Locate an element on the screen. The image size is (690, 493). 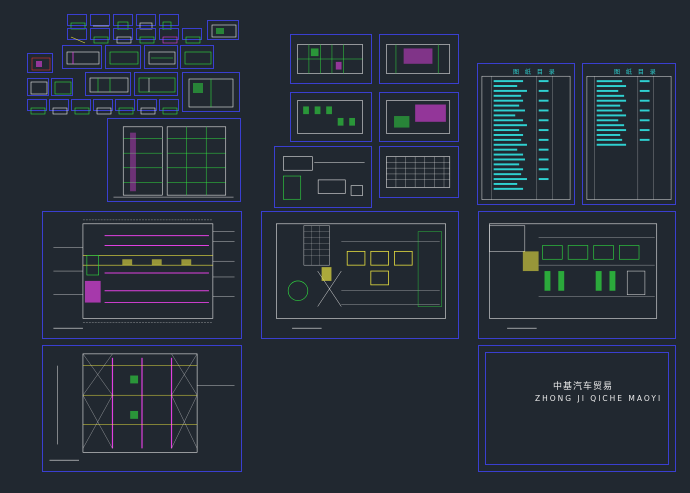
section-drawing is located at coordinates (324, 178).